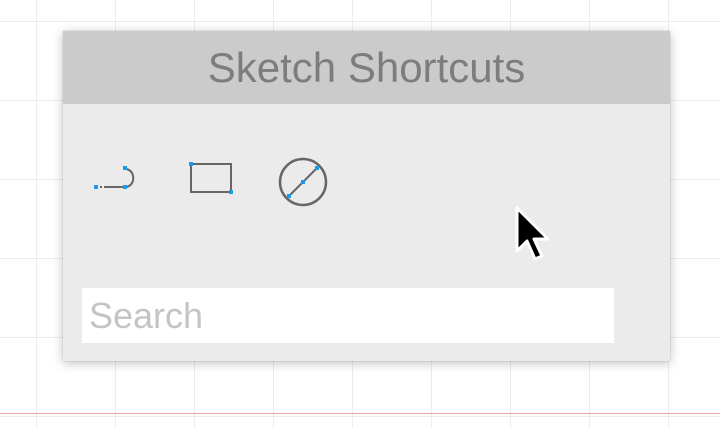  I want to click on rectangle-icon, so click(211, 178).